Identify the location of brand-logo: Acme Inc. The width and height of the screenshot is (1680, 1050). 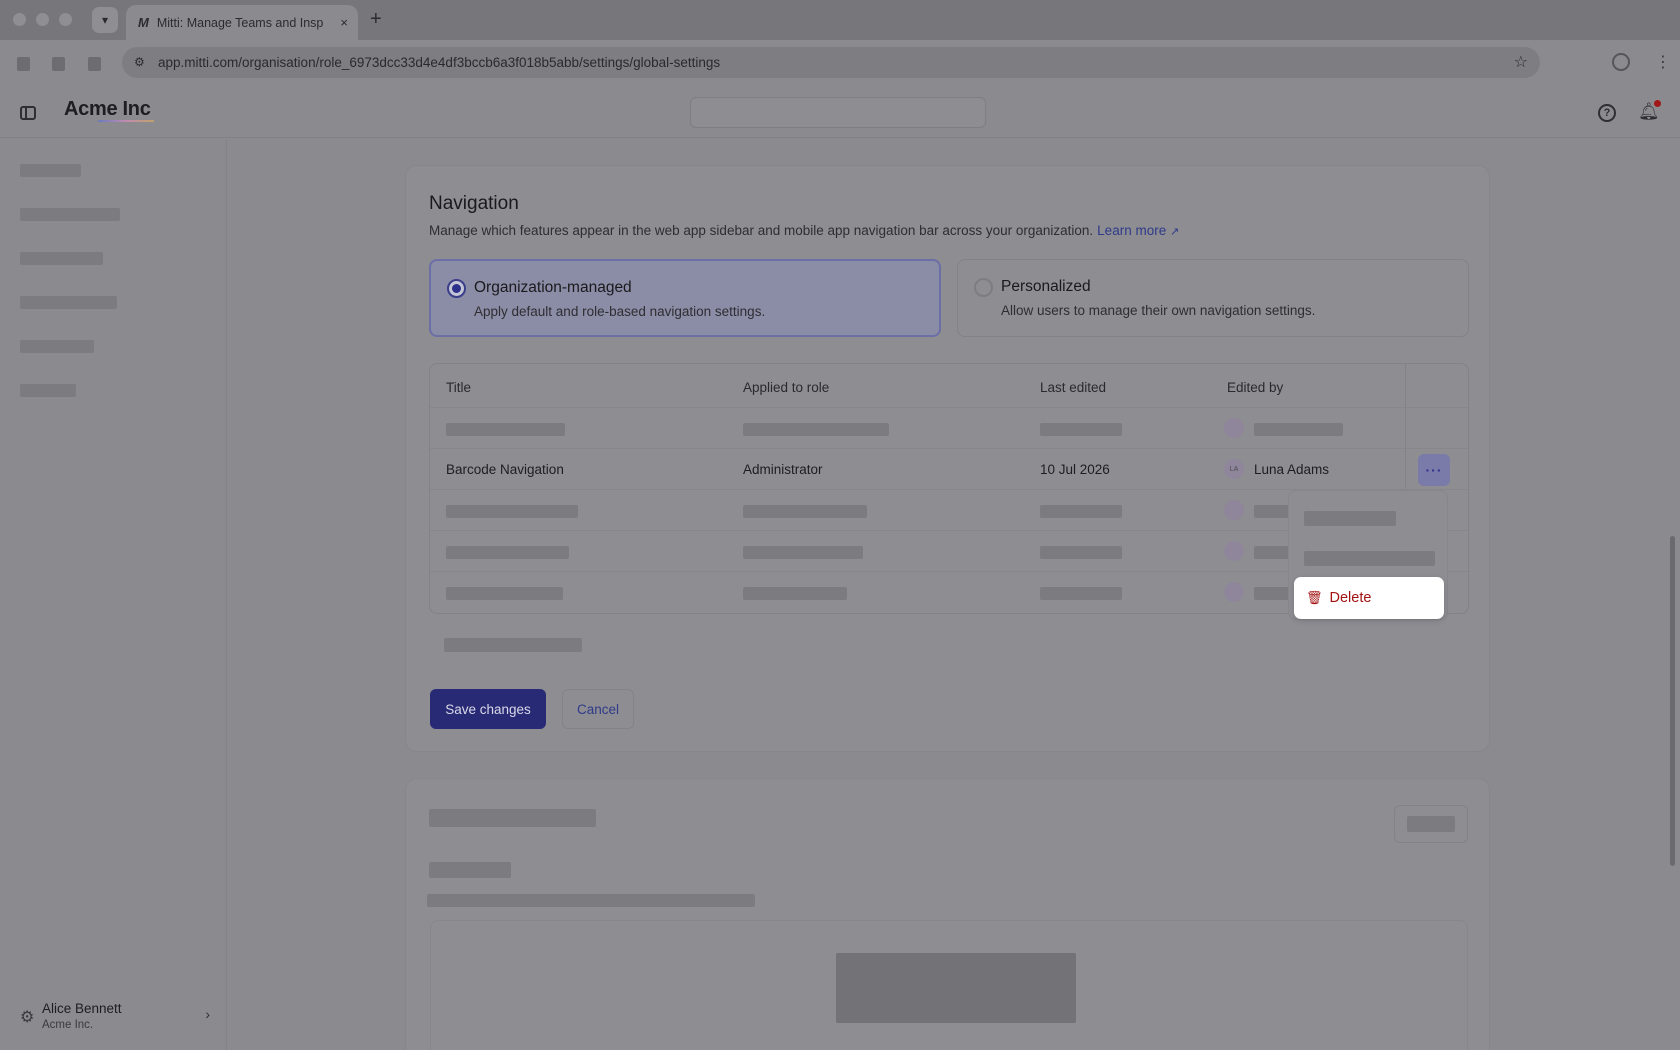
(107, 109).